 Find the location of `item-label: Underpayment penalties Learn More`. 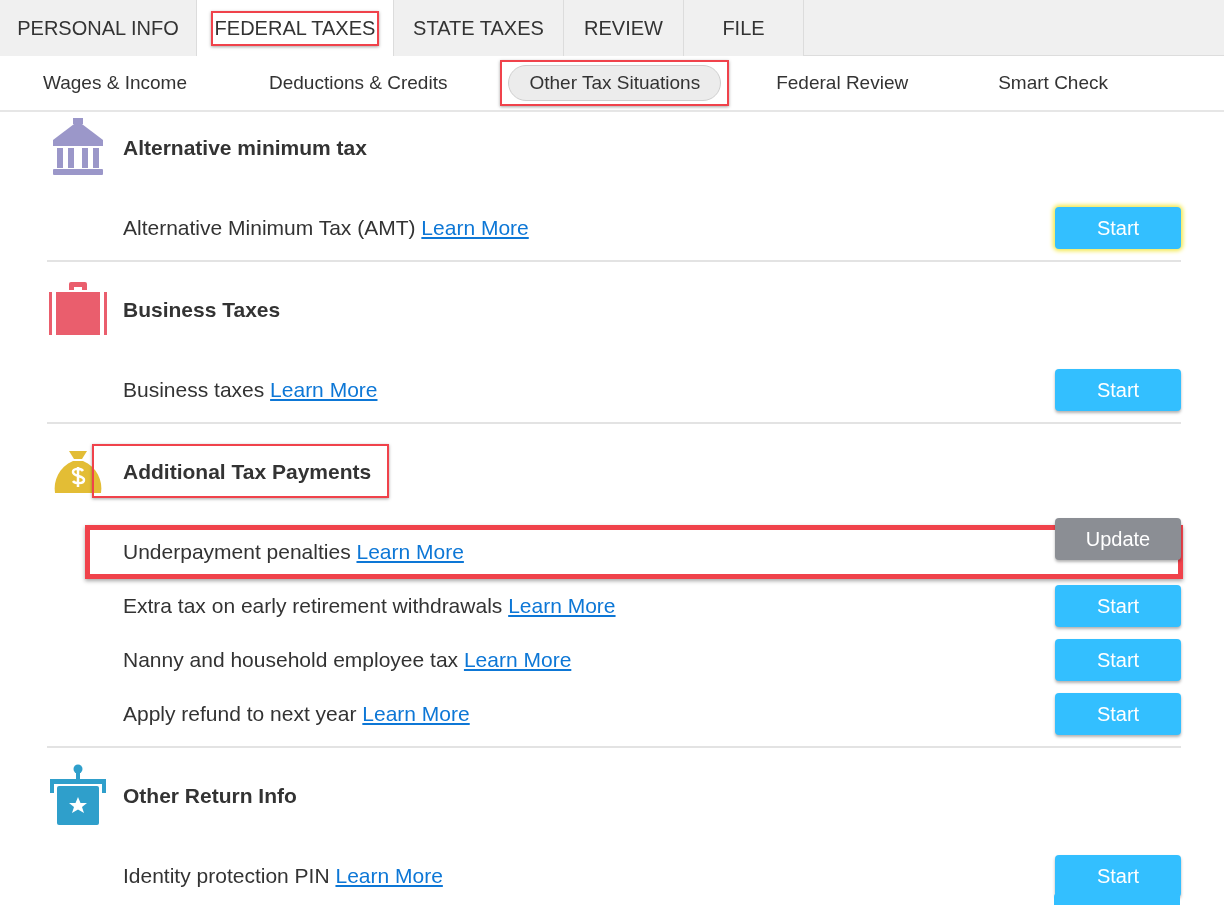

item-label: Underpayment penalties Learn More is located at coordinates (293, 552).